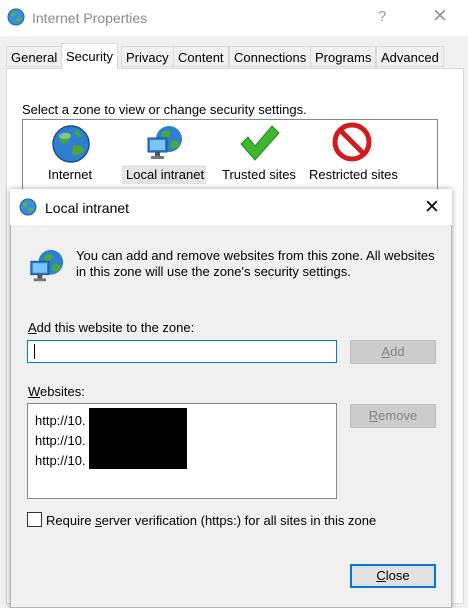 The width and height of the screenshot is (468, 608). What do you see at coordinates (87, 208) in the screenshot?
I see `dialog-title: Local intranet` at bounding box center [87, 208].